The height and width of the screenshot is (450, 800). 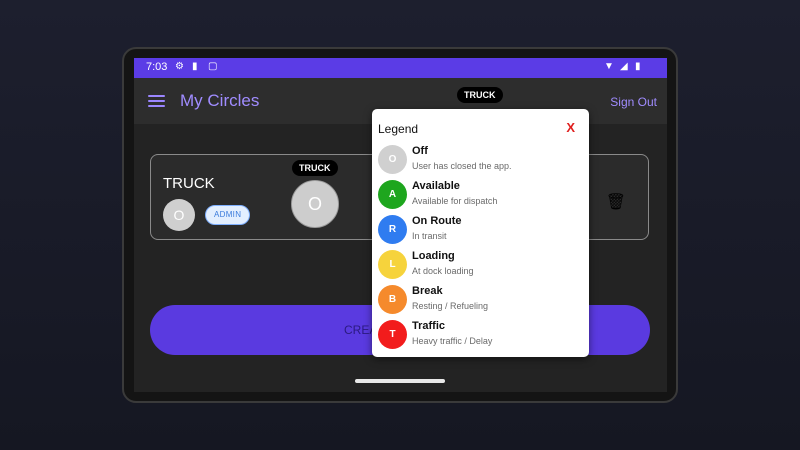 What do you see at coordinates (624, 66) in the screenshot?
I see `signal-icon: ◢` at bounding box center [624, 66].